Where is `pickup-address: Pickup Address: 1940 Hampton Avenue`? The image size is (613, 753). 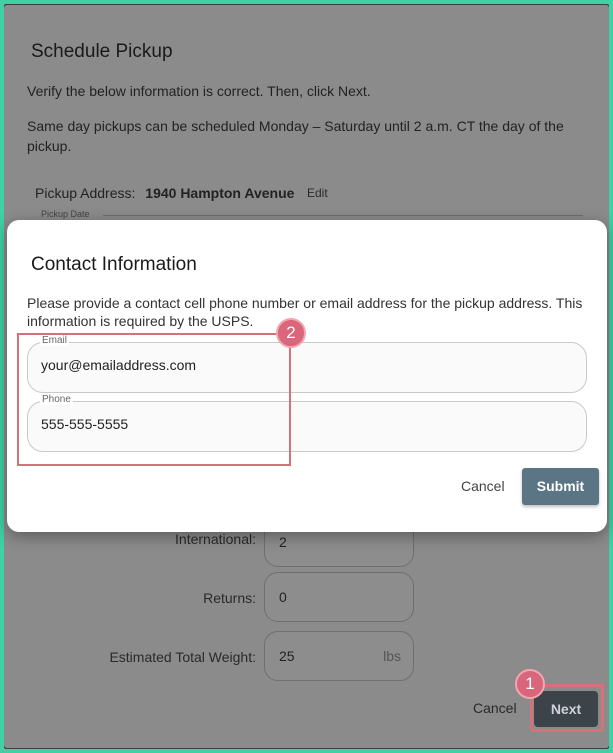 pickup-address: Pickup Address: 1940 Hampton Avenue is located at coordinates (164, 193).